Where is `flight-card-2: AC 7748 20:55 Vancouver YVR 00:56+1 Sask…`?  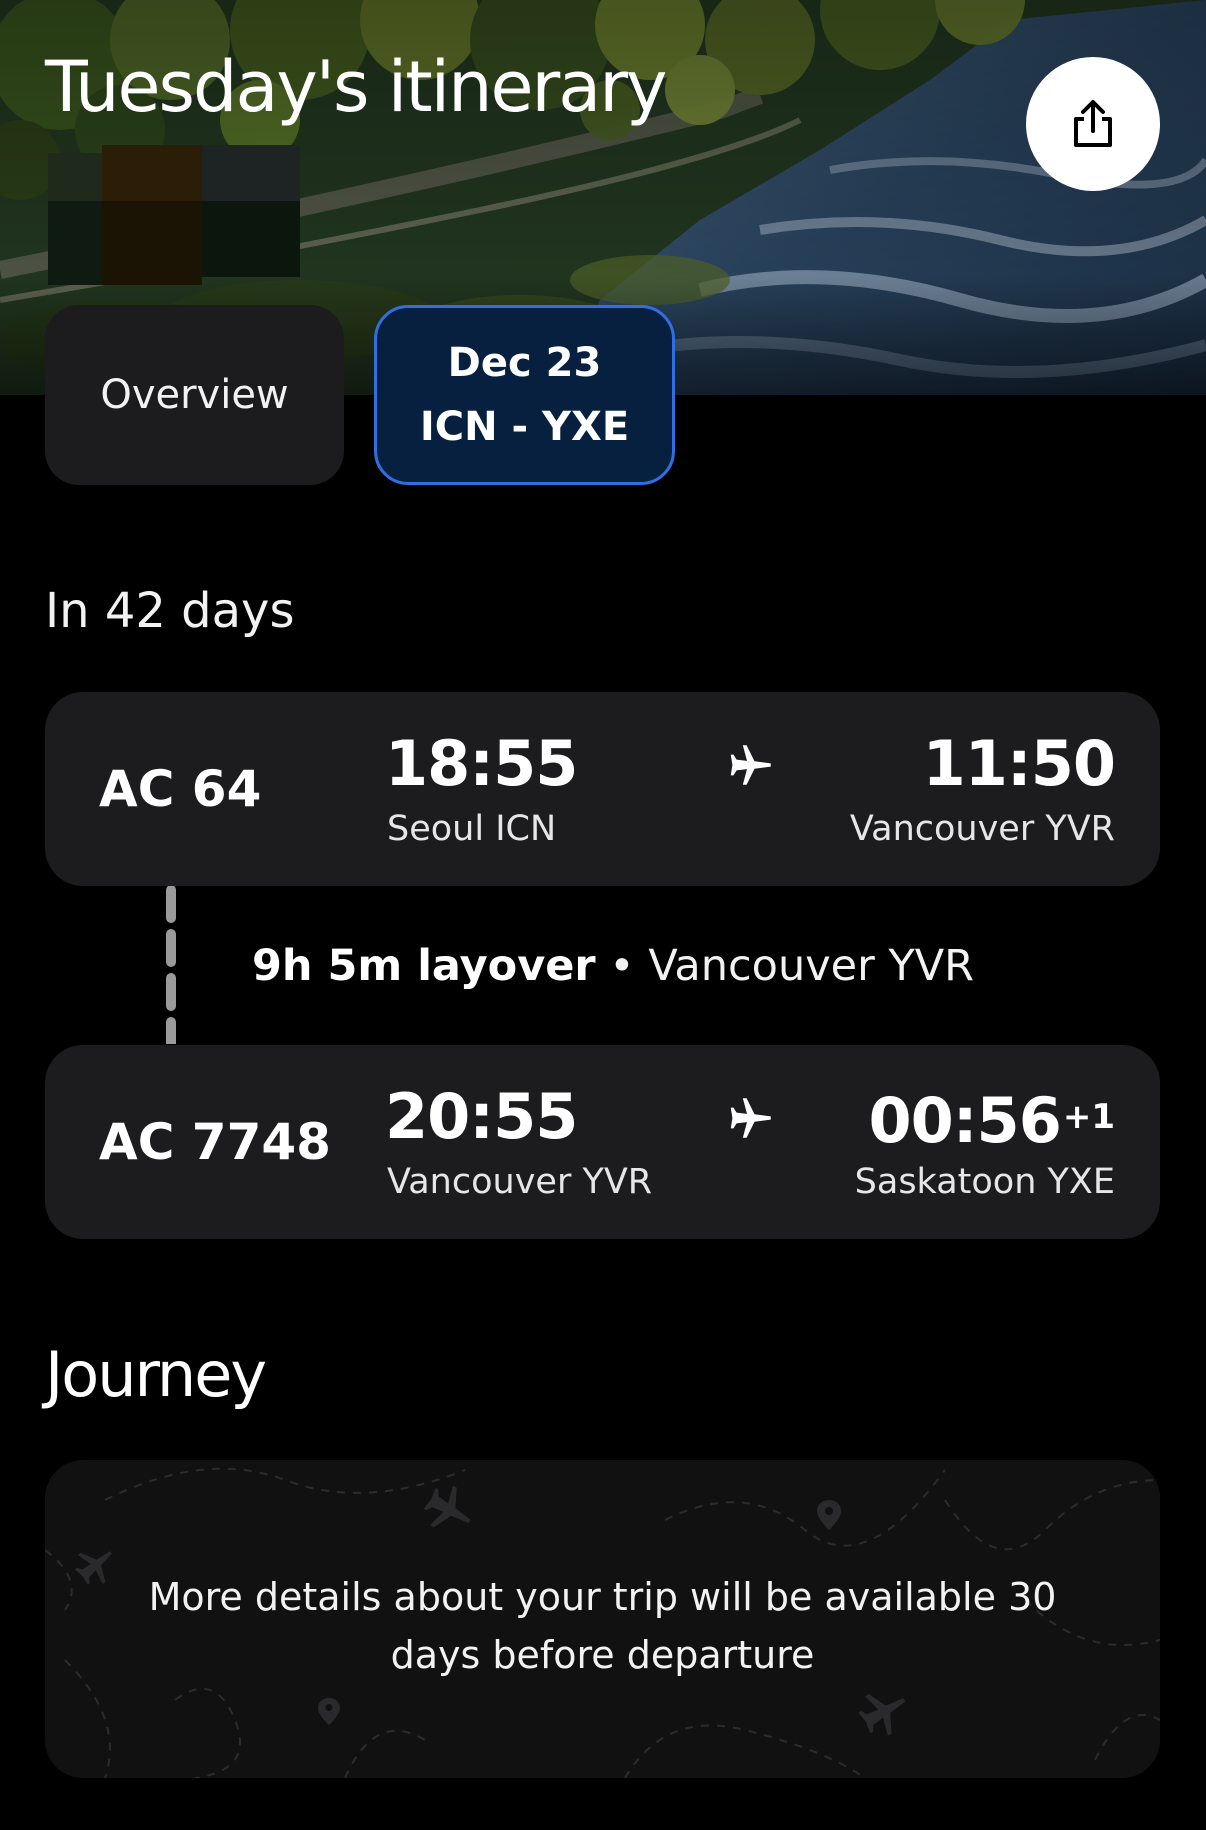 flight-card-2: AC 7748 20:55 Vancouver YVR 00:56+1 Sask… is located at coordinates (602, 1142).